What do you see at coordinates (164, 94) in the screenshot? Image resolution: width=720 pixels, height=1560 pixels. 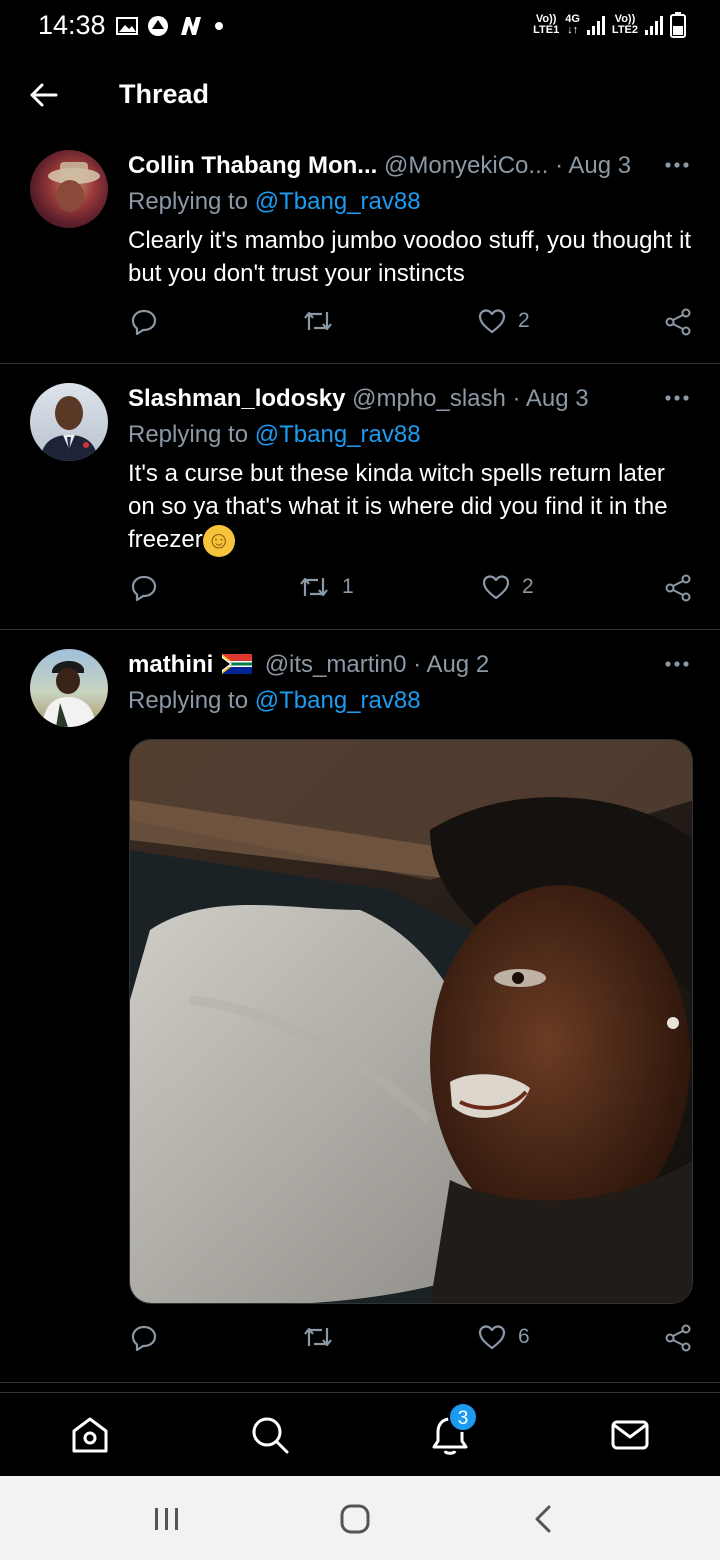 I see `page-title: Thread` at bounding box center [164, 94].